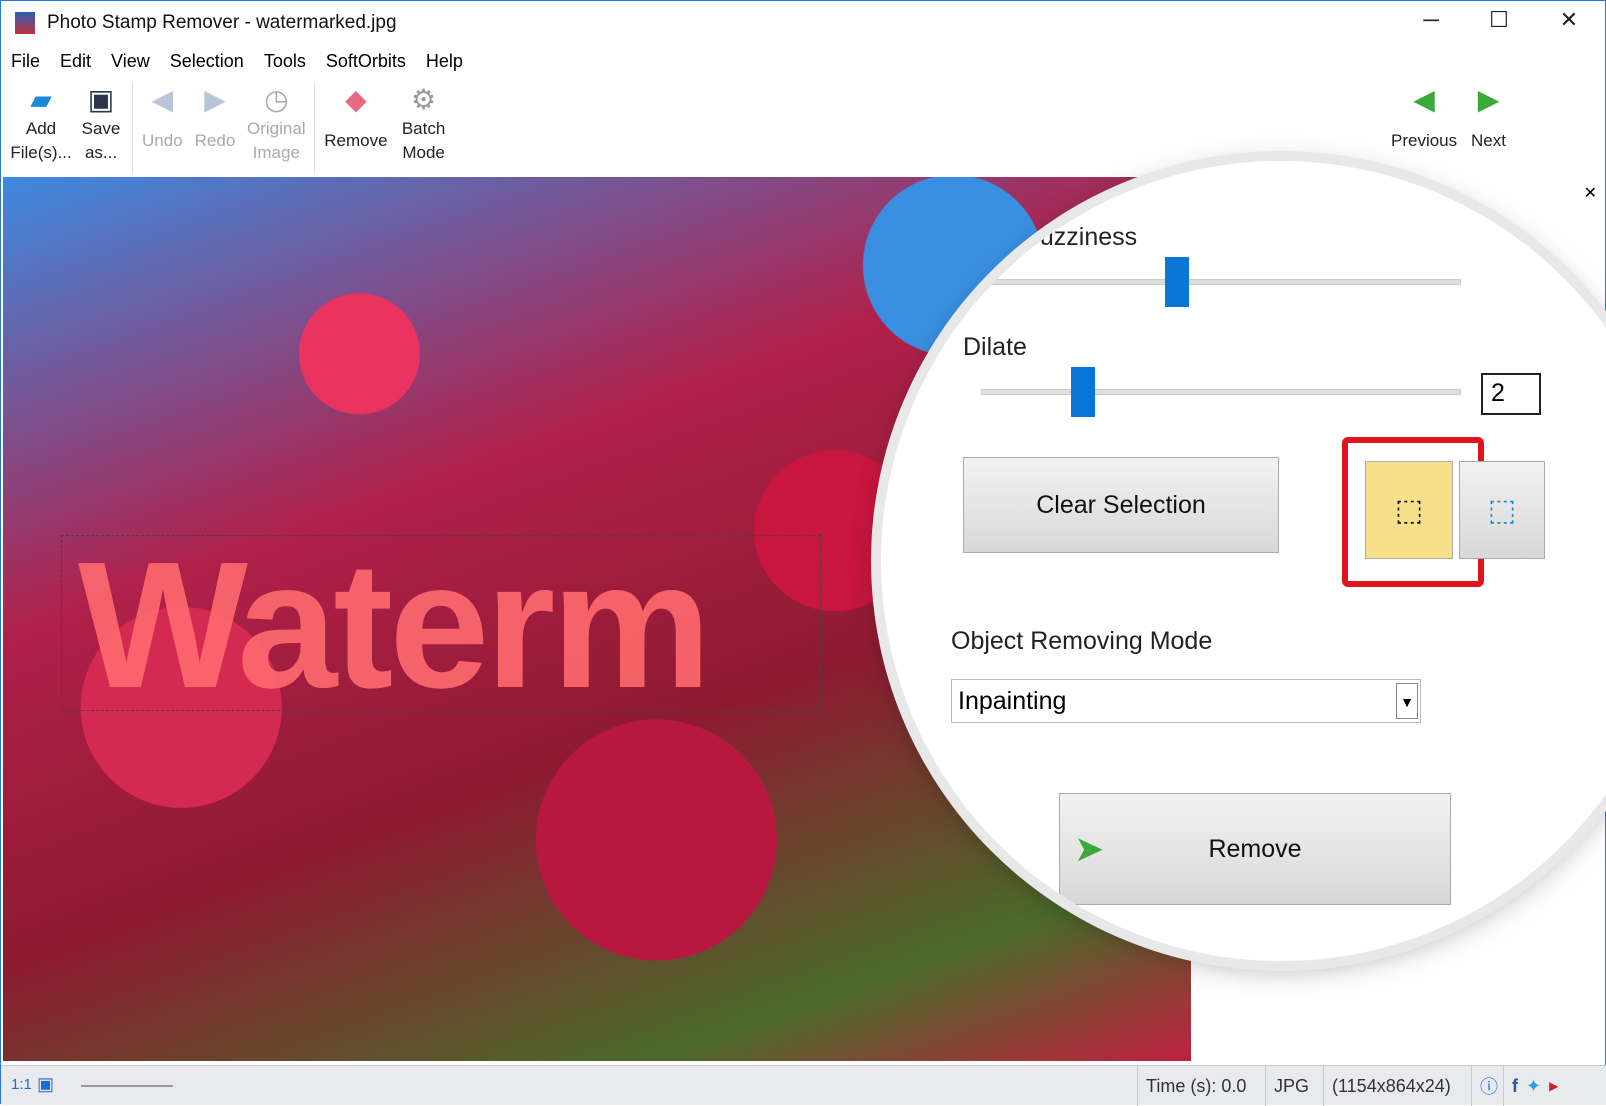 The width and height of the screenshot is (1606, 1106). I want to click on load-selection-button: ⬚, so click(1502, 510).